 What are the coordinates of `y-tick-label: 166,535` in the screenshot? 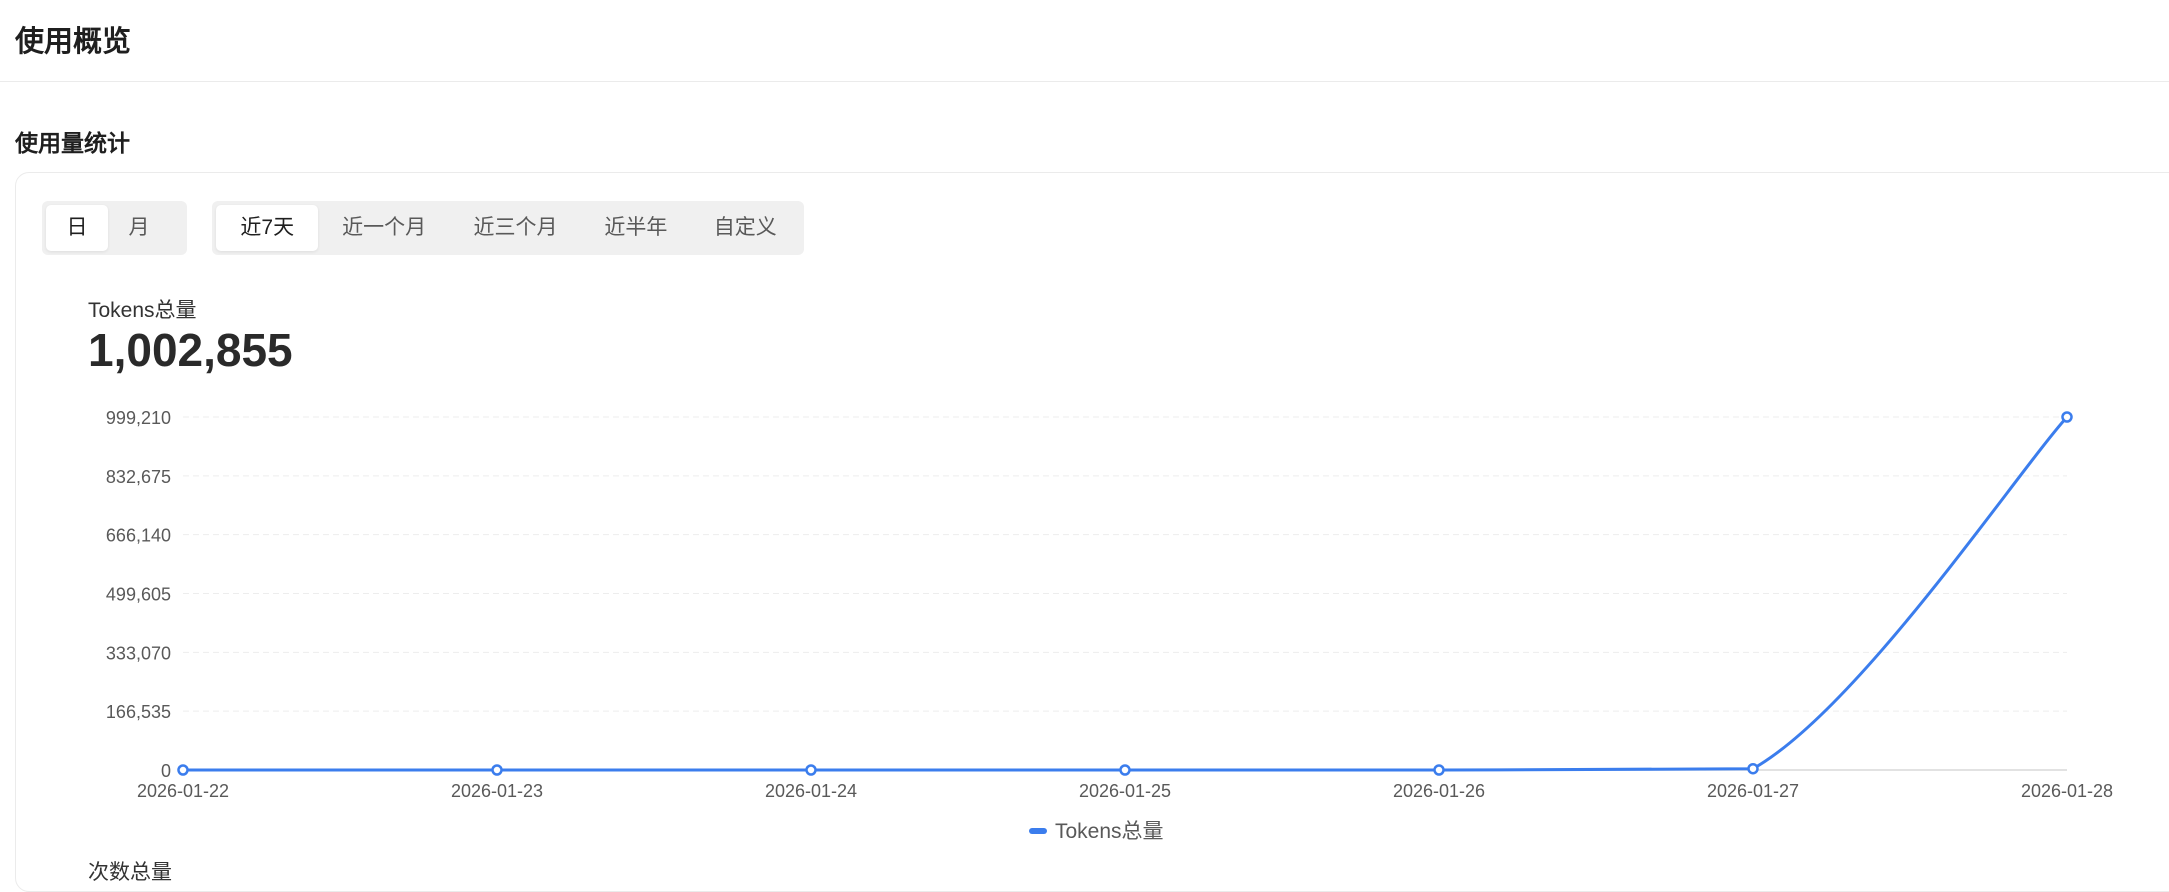 It's located at (138, 712).